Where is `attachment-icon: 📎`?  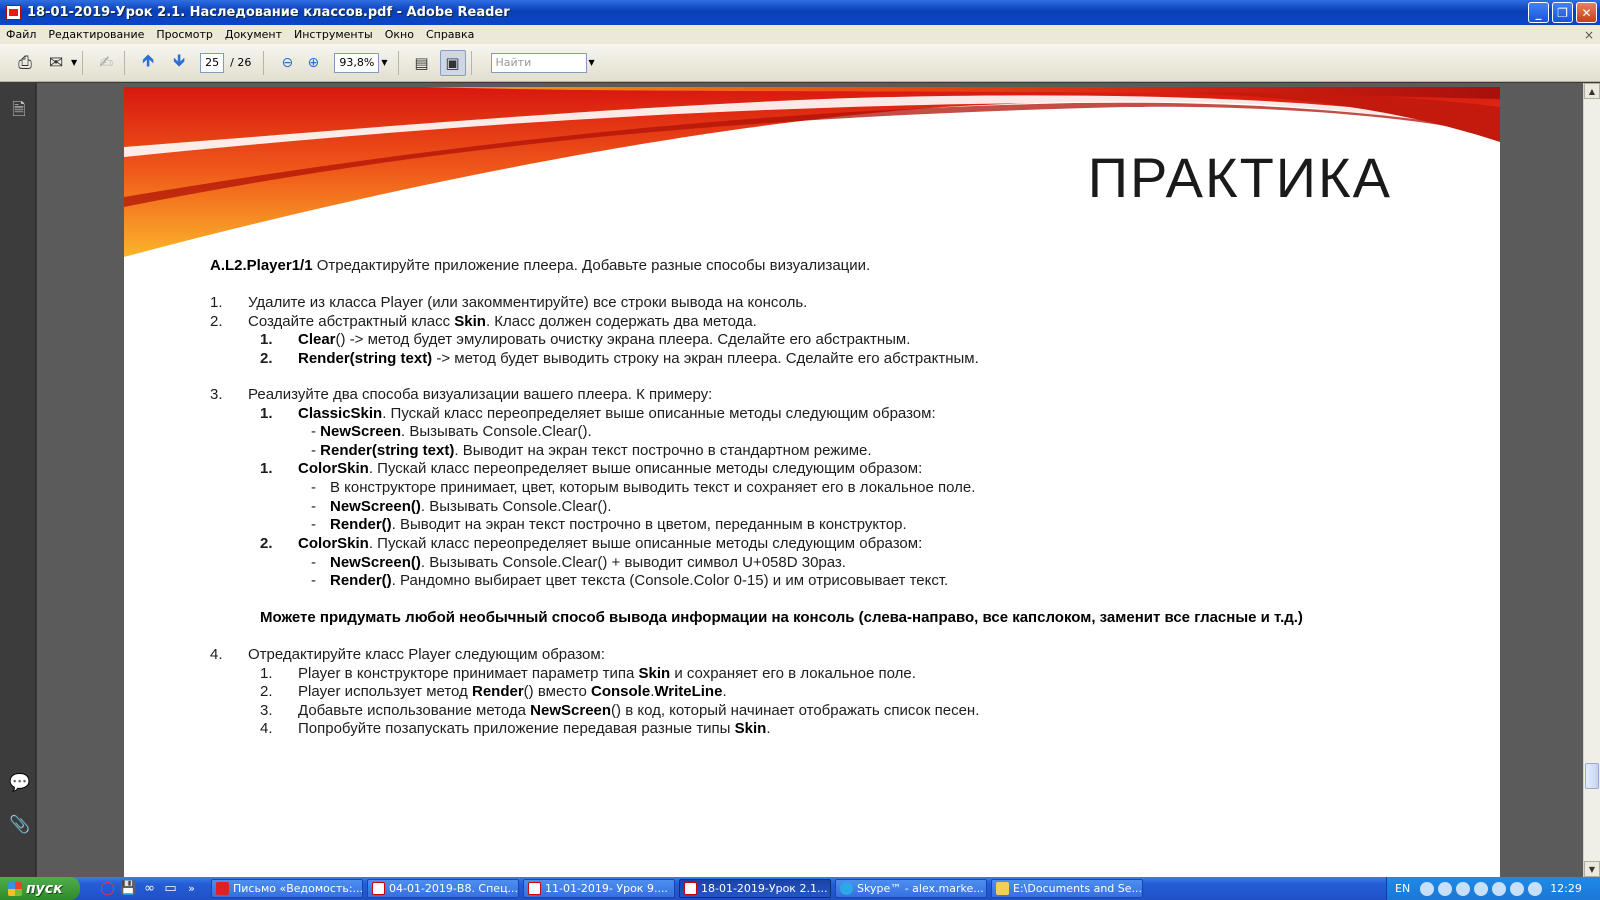
attachment-icon: 📎 is located at coordinates (19, 825).